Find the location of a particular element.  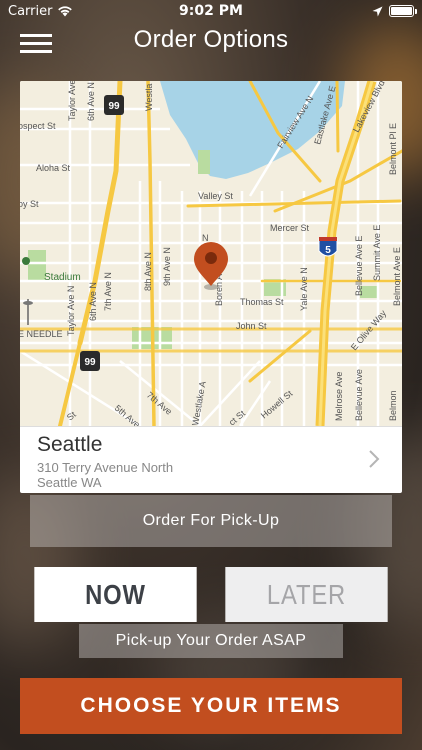

wifi-icon is located at coordinates (65, 11).